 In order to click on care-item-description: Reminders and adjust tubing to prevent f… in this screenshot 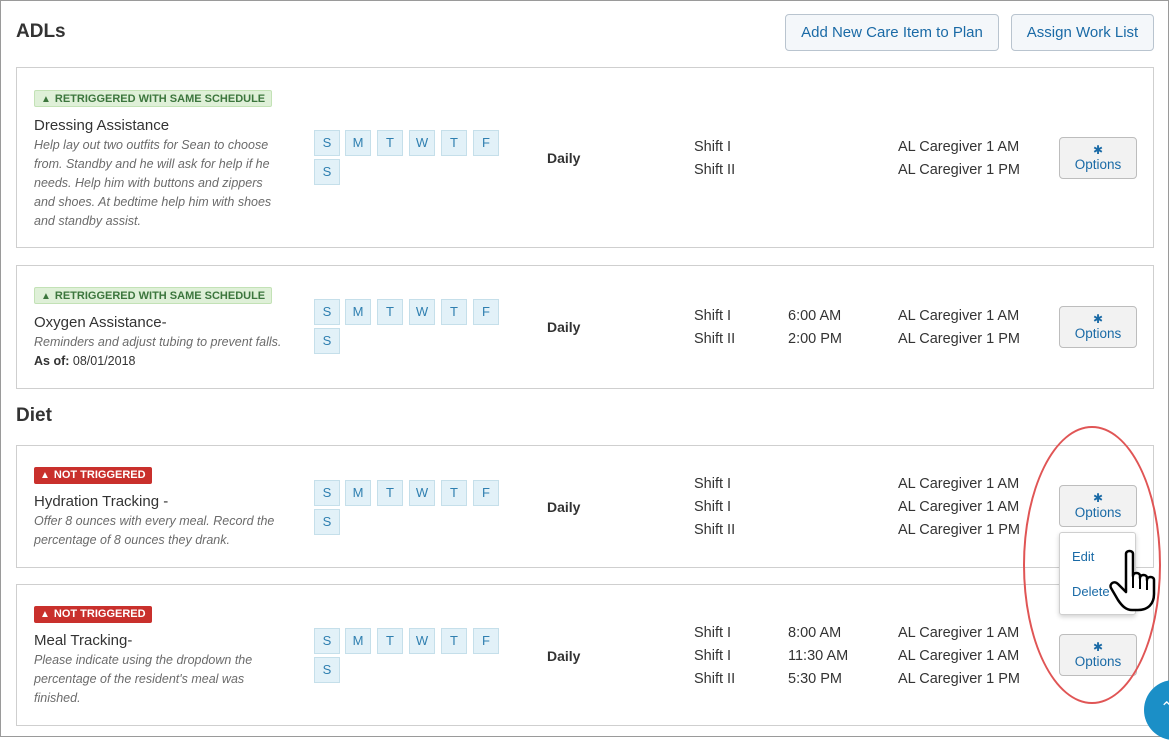, I will do `click(158, 342)`.